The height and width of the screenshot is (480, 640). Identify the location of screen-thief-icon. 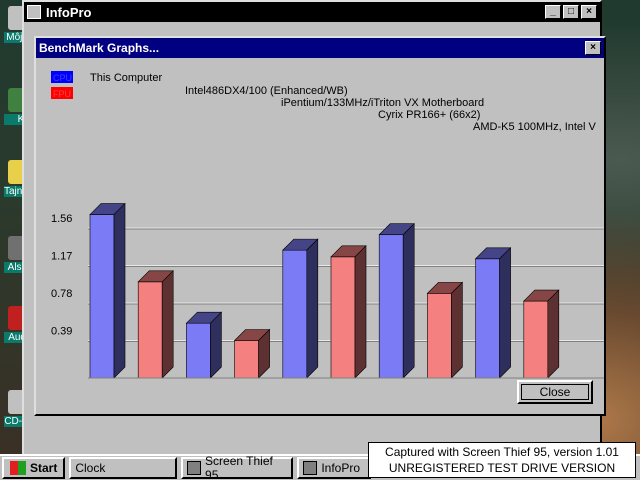
(194, 468).